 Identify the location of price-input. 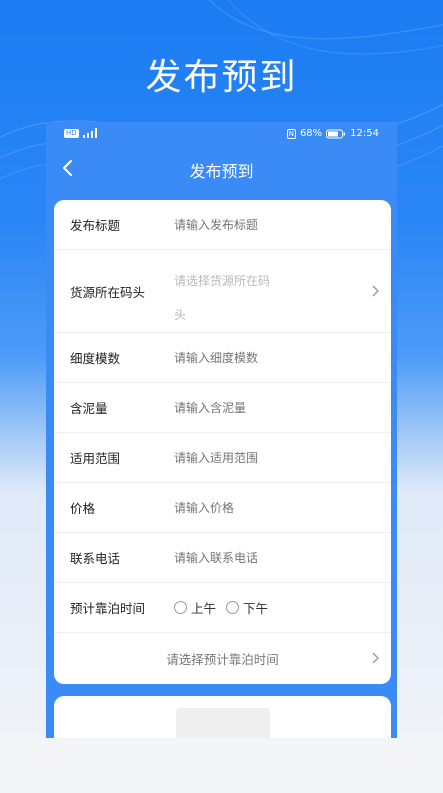
(264, 507).